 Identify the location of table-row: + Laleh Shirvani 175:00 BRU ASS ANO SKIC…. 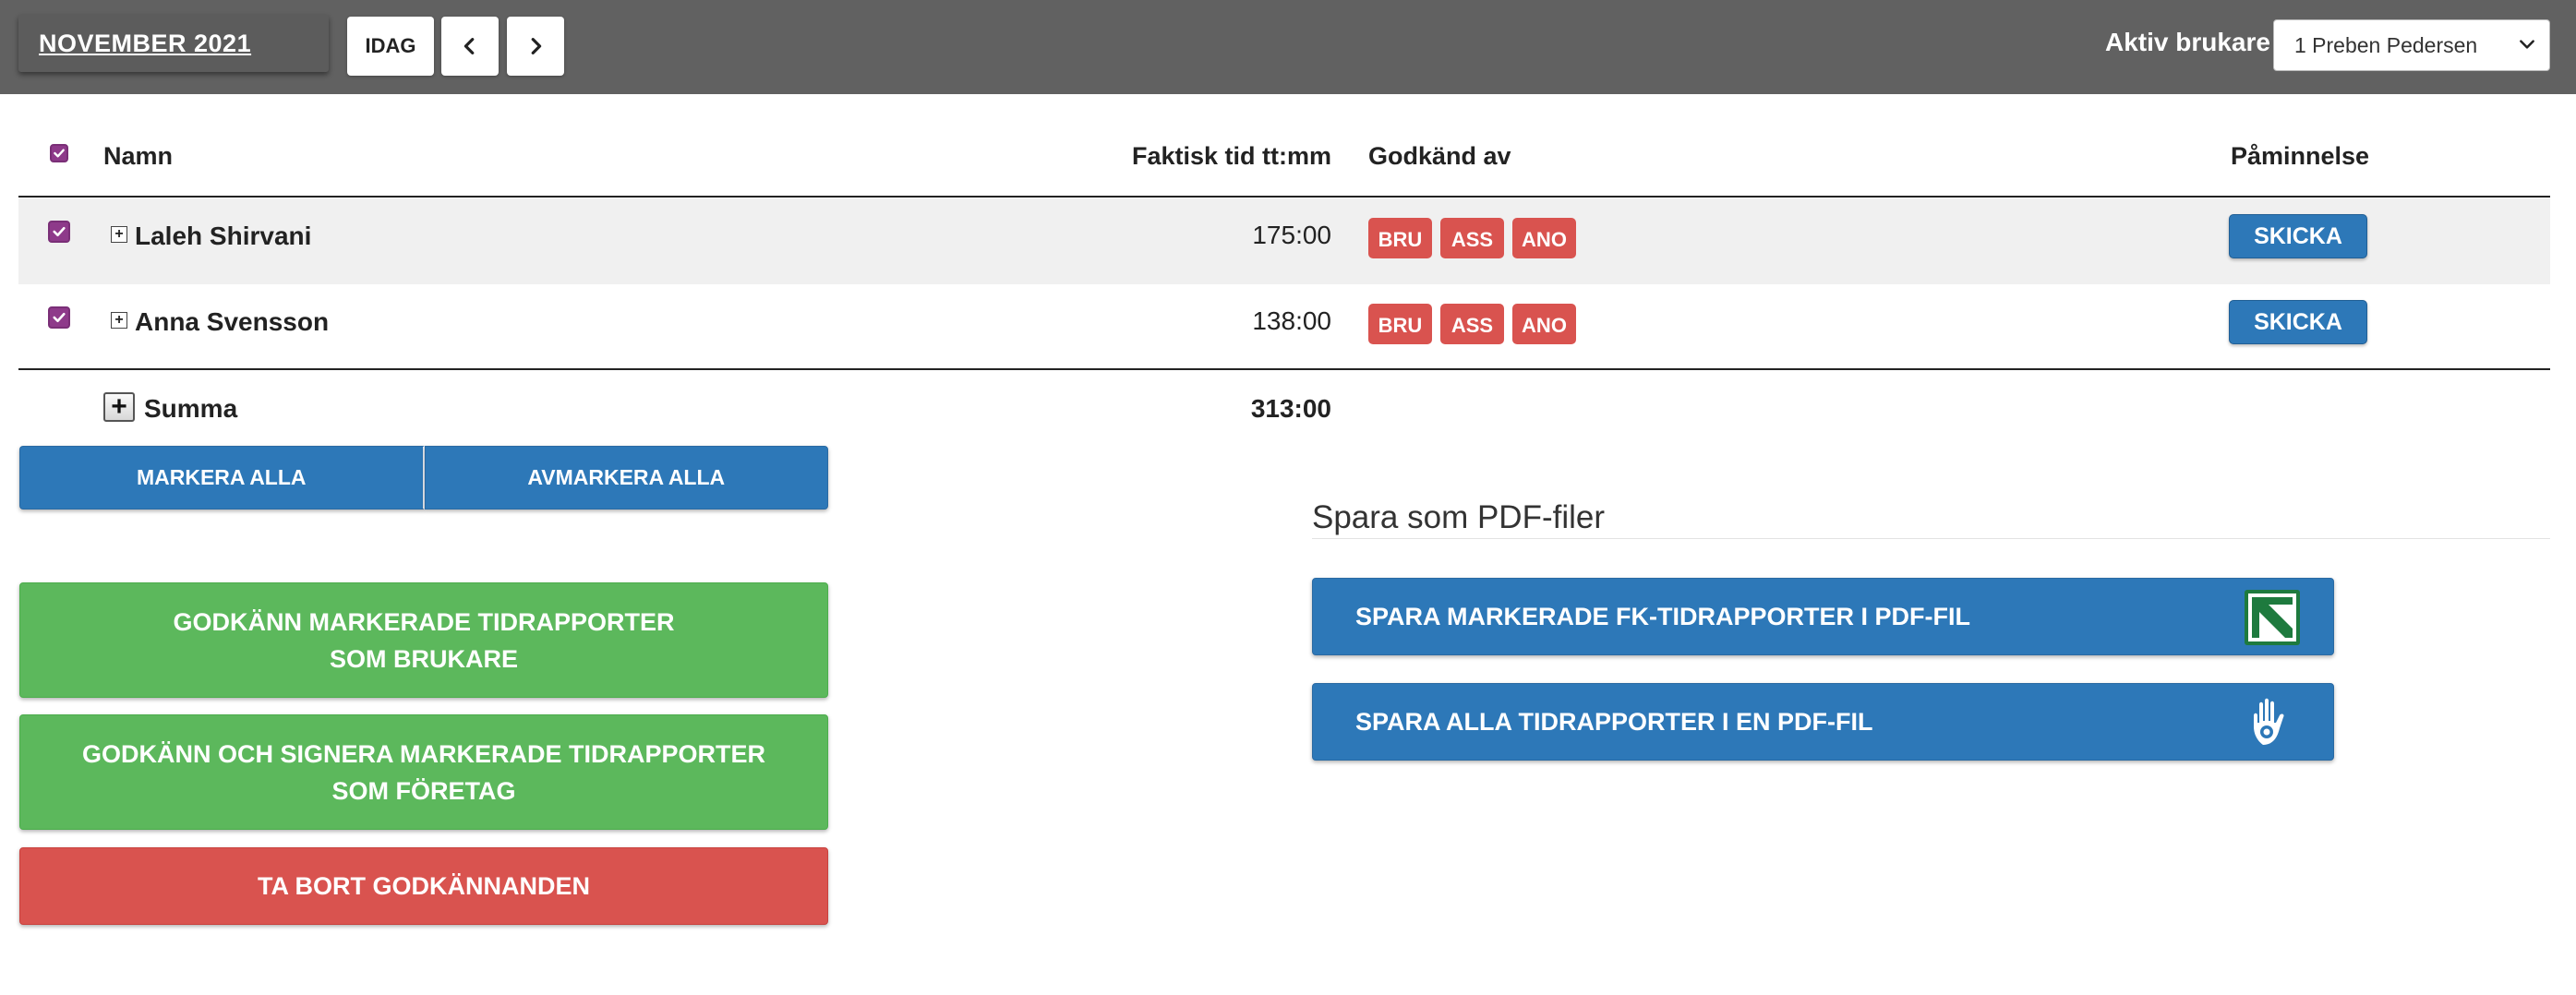
(1284, 241).